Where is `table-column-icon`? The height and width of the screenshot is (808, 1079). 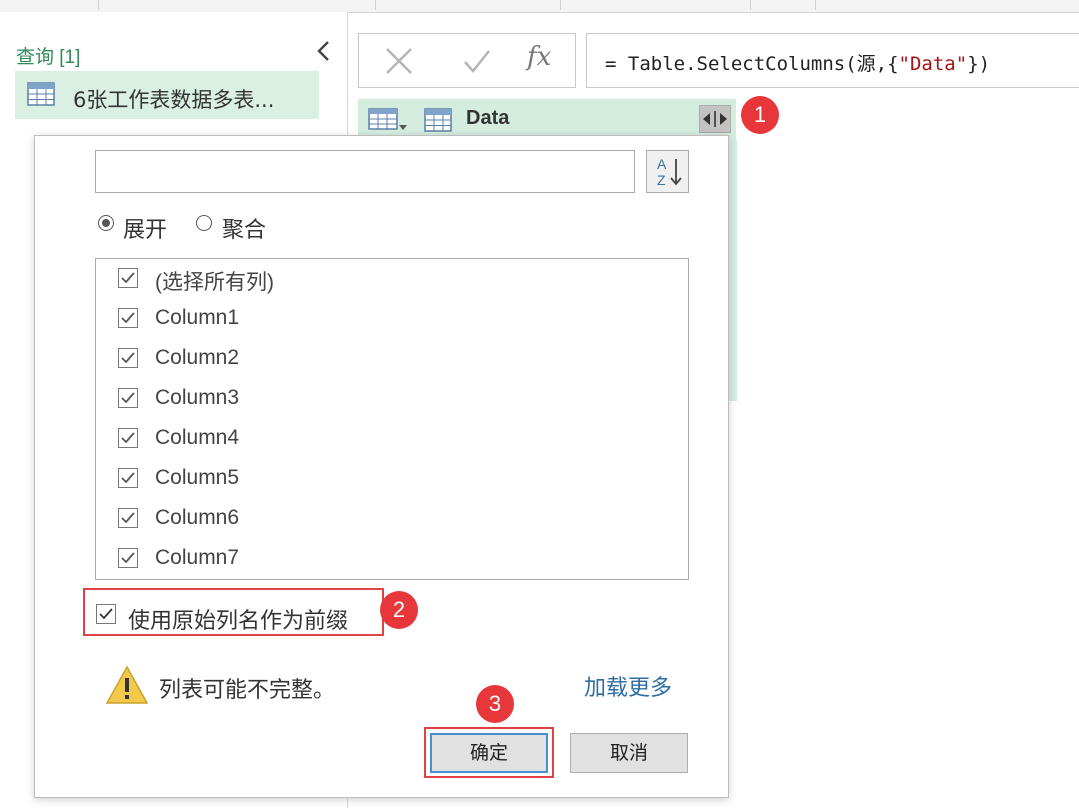 table-column-icon is located at coordinates (438, 122).